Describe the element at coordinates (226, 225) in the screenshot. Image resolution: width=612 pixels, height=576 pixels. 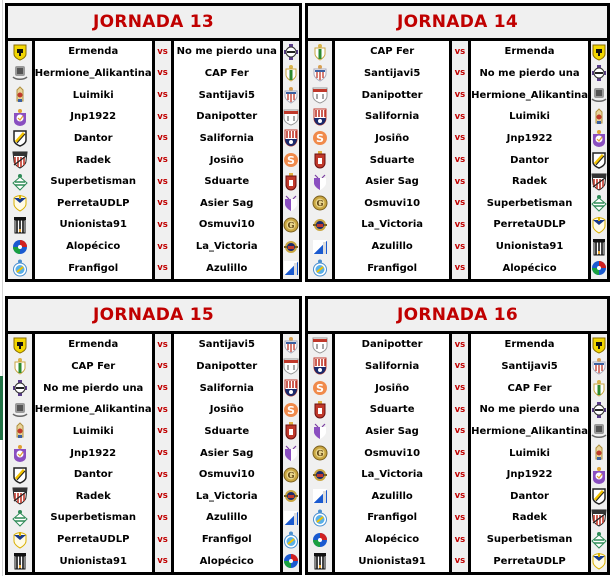
I see `away-team-name: Osmuvi10` at that location.